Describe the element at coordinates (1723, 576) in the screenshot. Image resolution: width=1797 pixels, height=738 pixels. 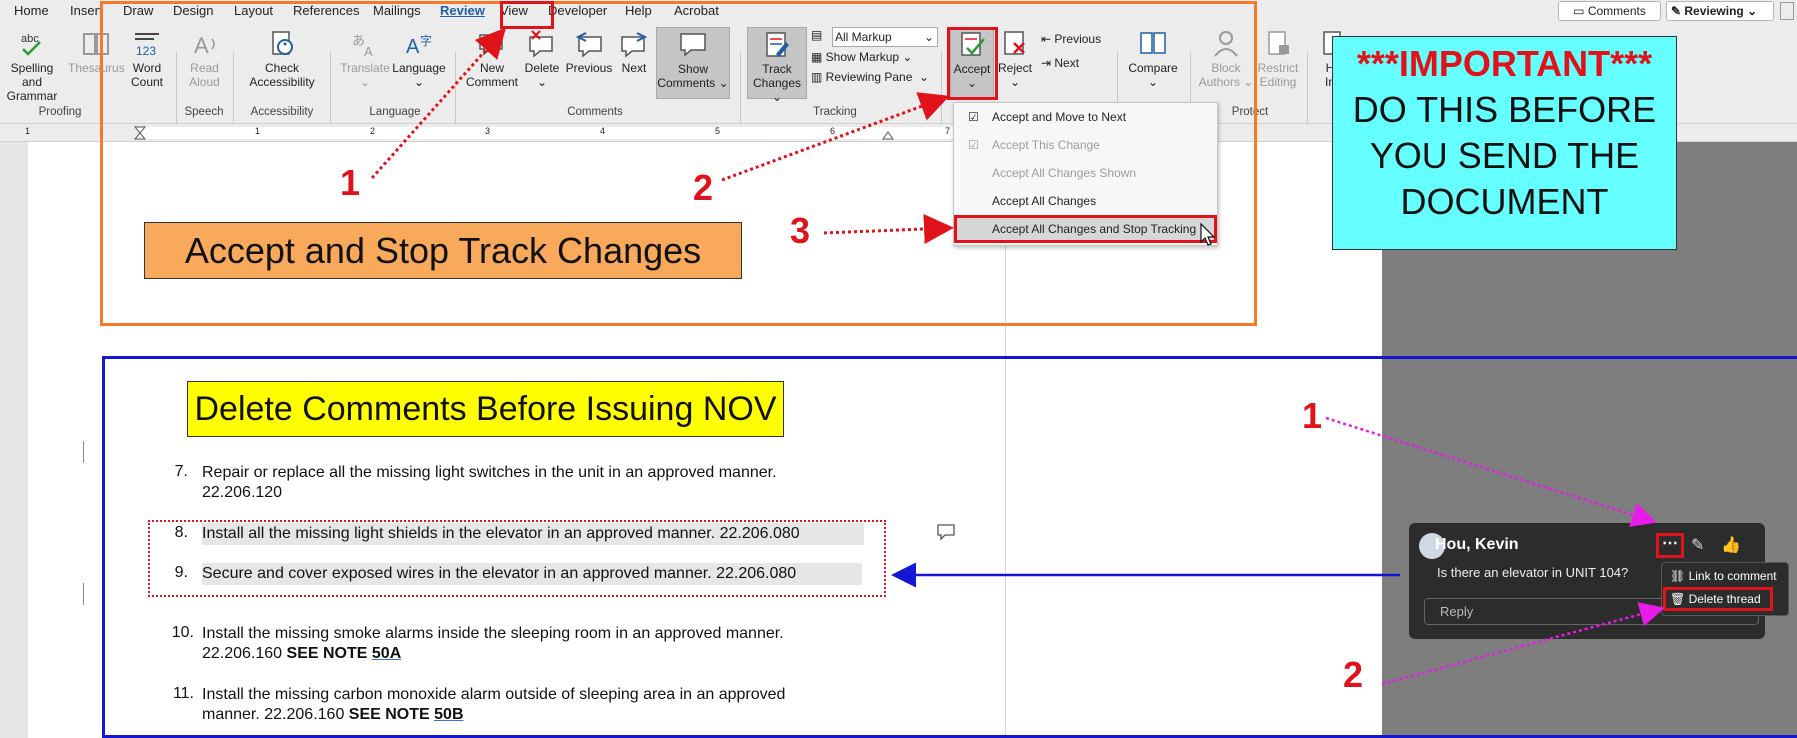
I see `menu-link-to-comment: ⛓ Link to comment` at that location.